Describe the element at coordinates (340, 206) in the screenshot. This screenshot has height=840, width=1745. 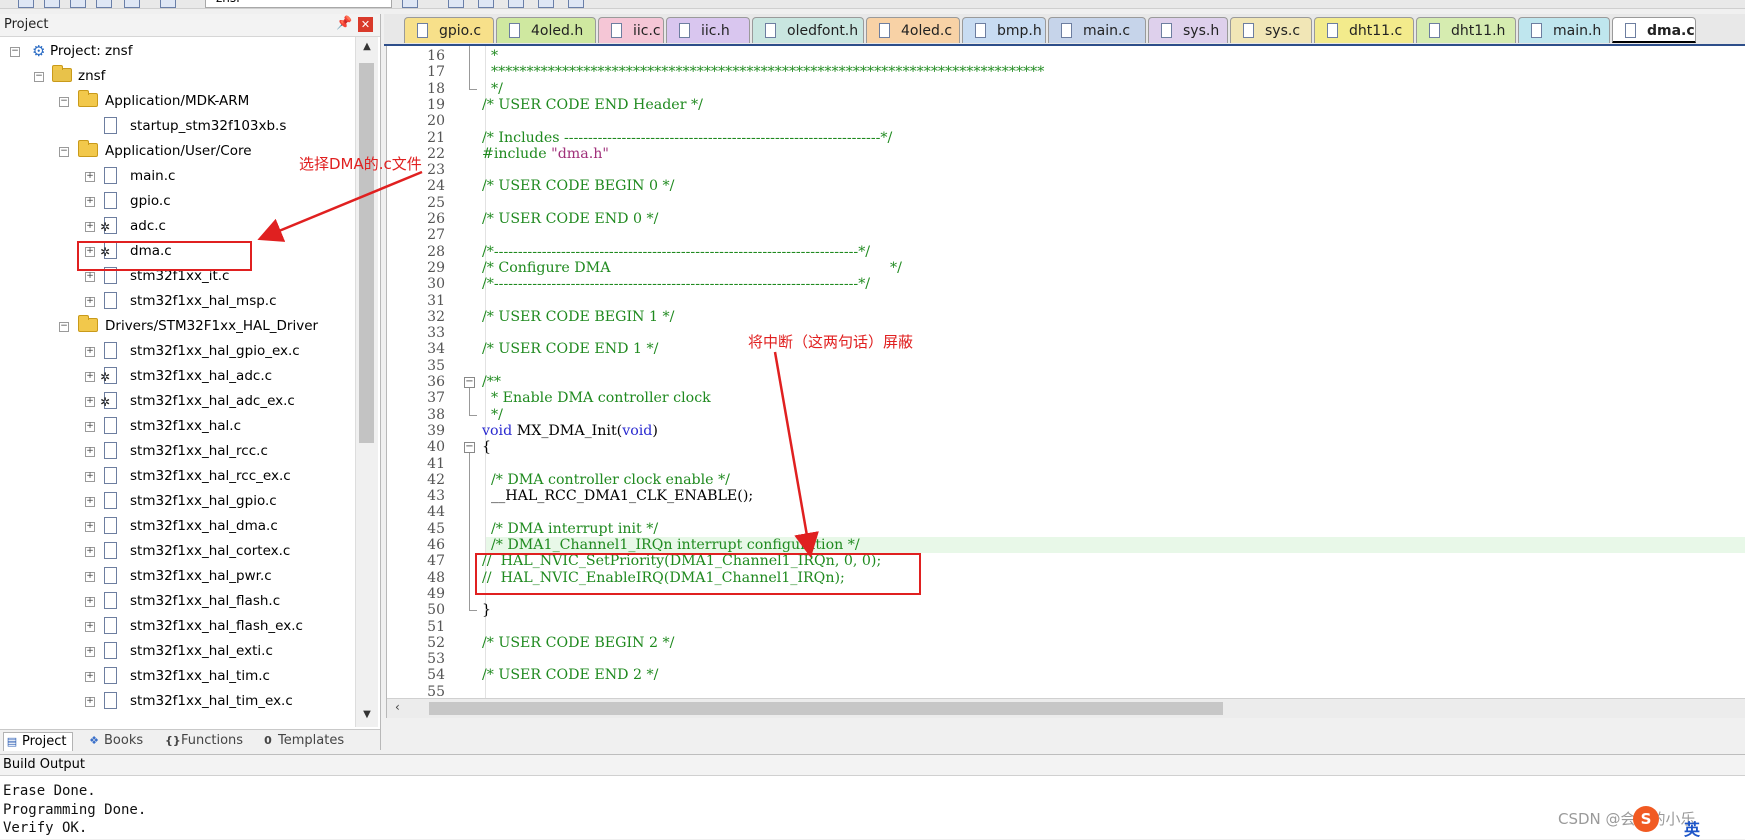
I see `arrow-to-dma-file` at that location.